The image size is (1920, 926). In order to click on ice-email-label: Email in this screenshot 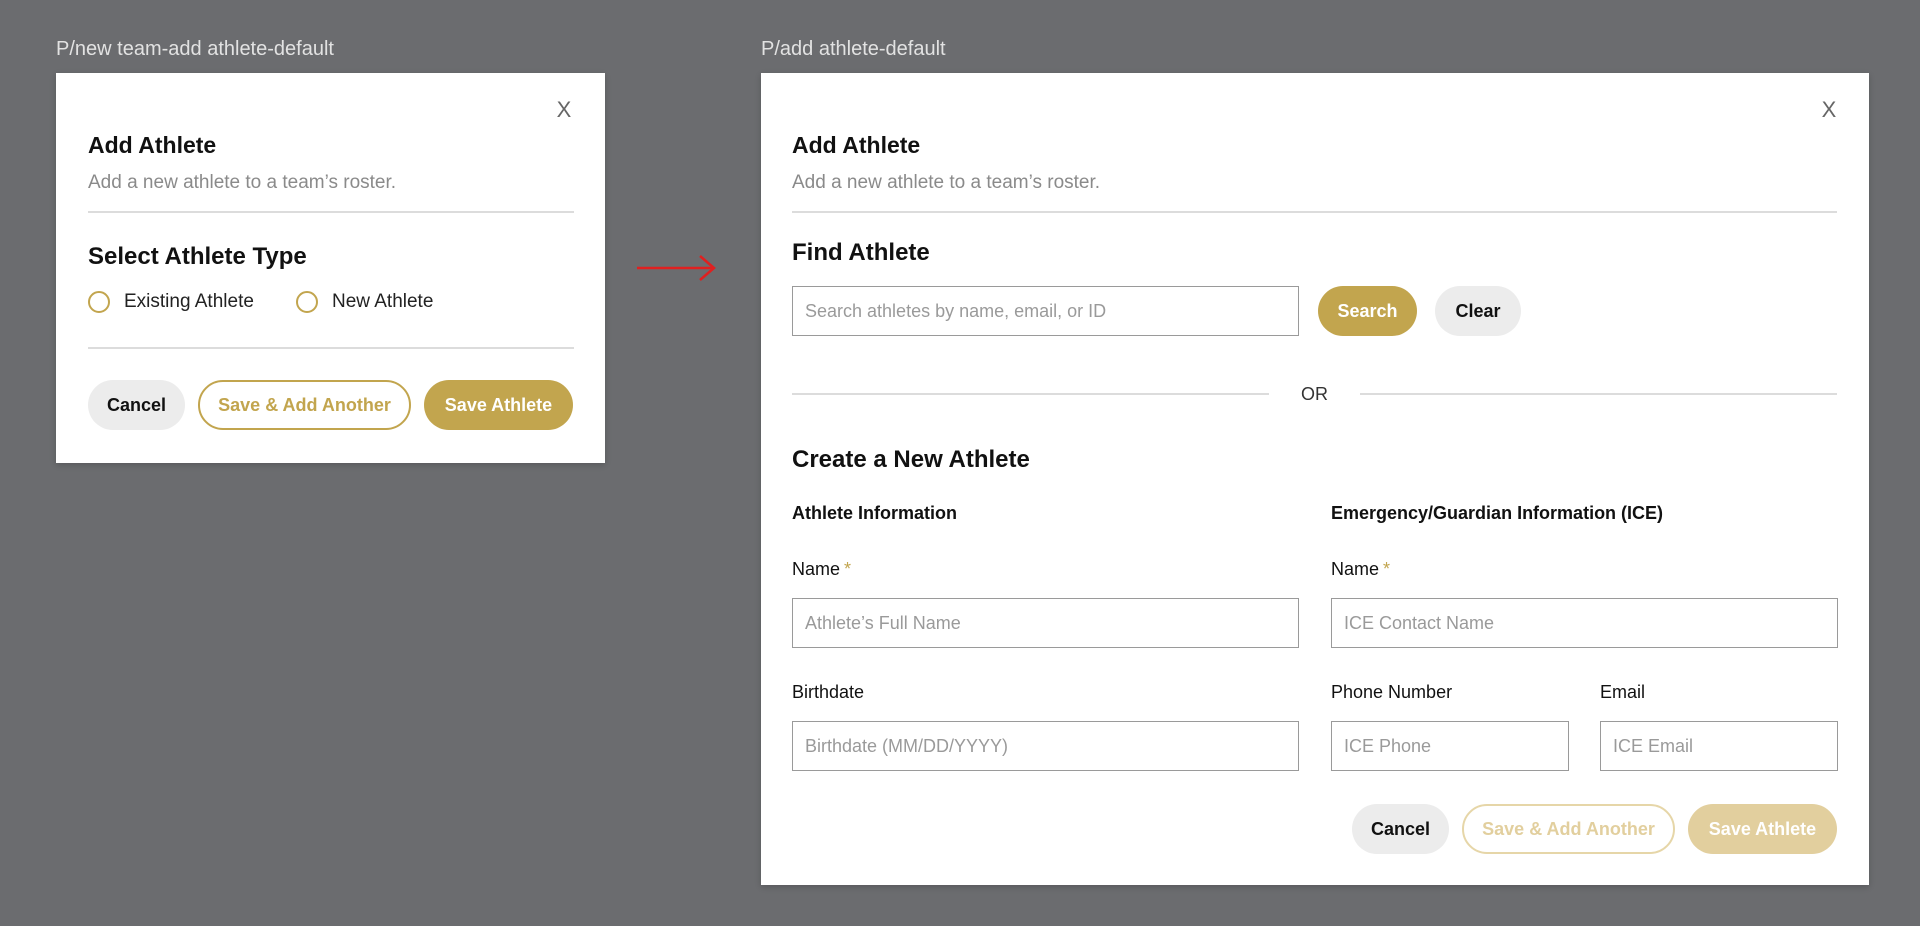, I will do `click(1623, 692)`.